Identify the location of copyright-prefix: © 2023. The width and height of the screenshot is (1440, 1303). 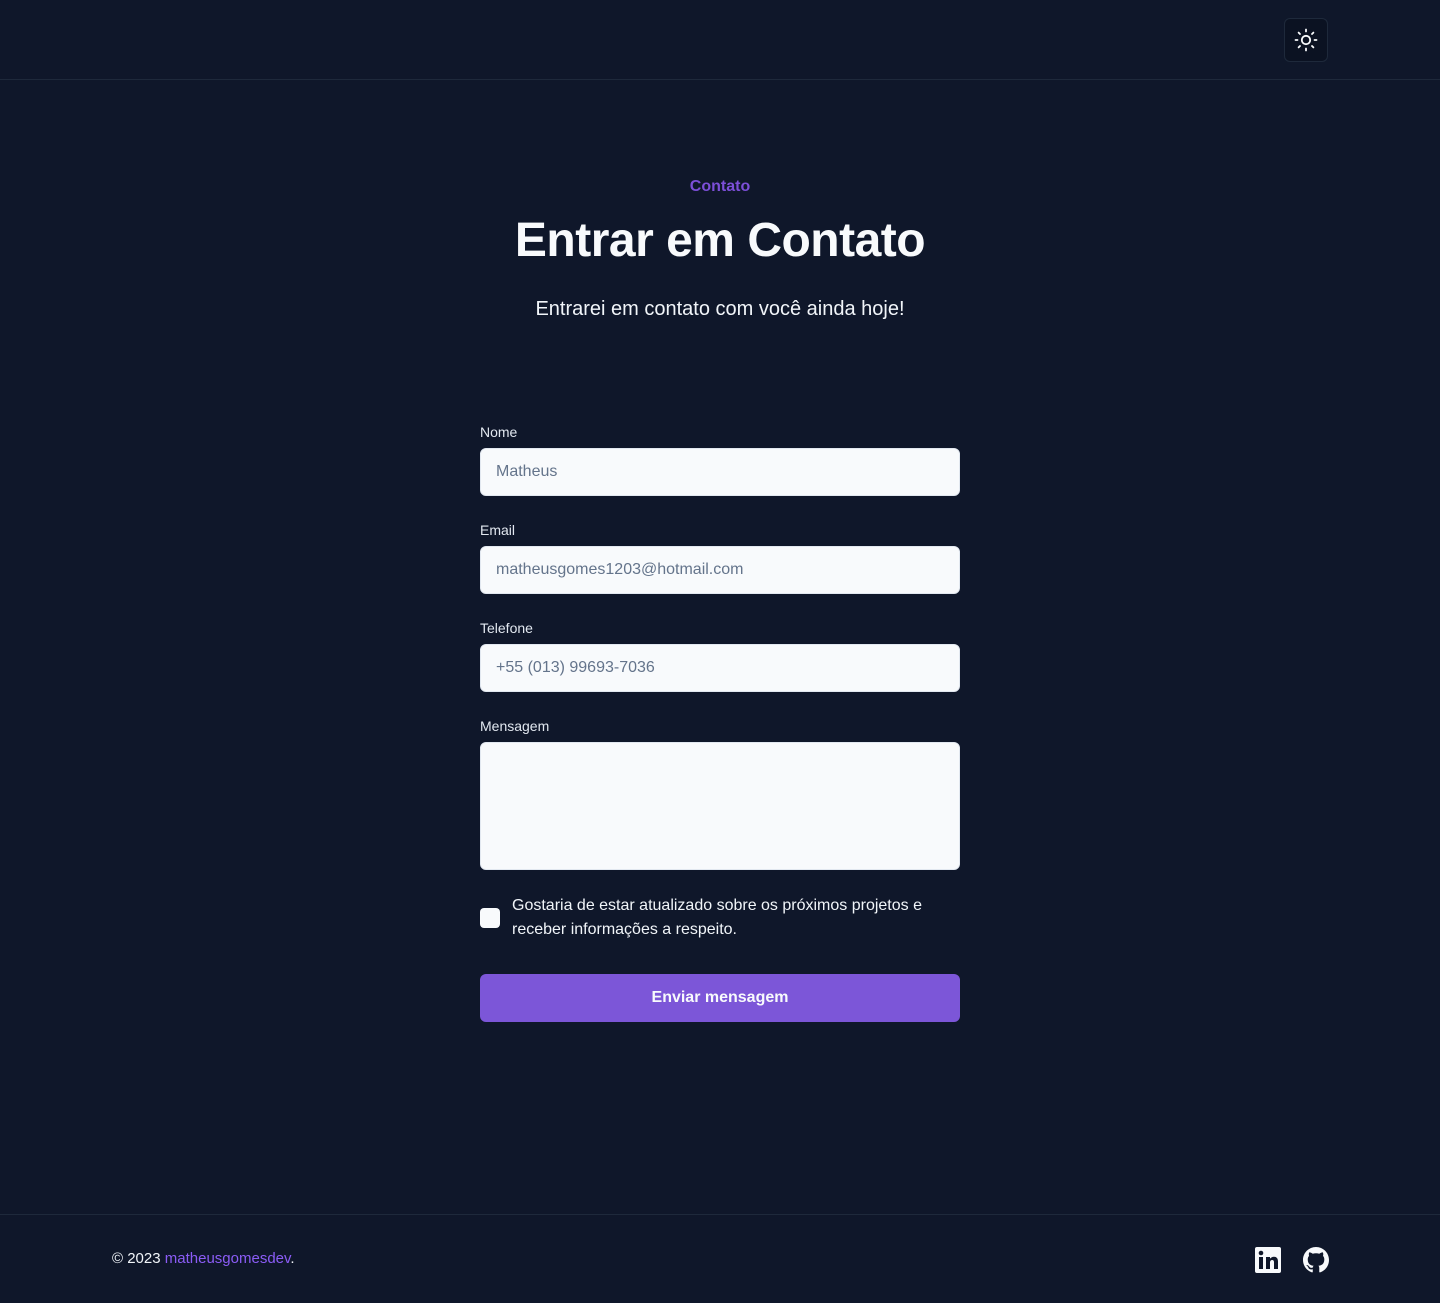
(138, 1258).